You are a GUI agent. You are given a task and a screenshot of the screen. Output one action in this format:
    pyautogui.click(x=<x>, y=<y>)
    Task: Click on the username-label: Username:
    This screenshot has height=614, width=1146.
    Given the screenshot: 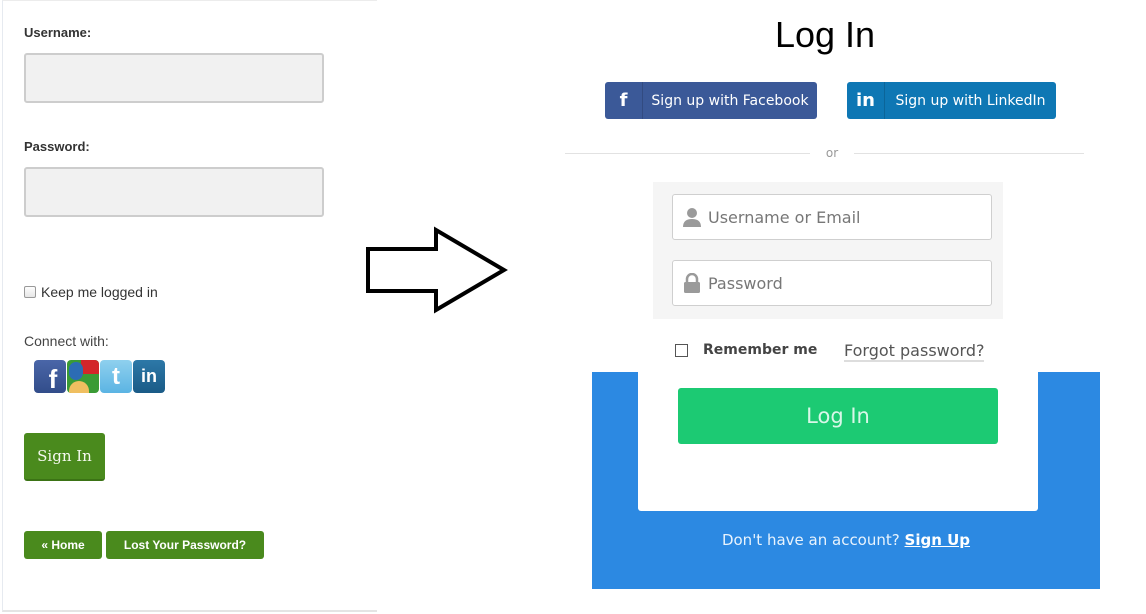 What is the action you would take?
    pyautogui.click(x=58, y=32)
    